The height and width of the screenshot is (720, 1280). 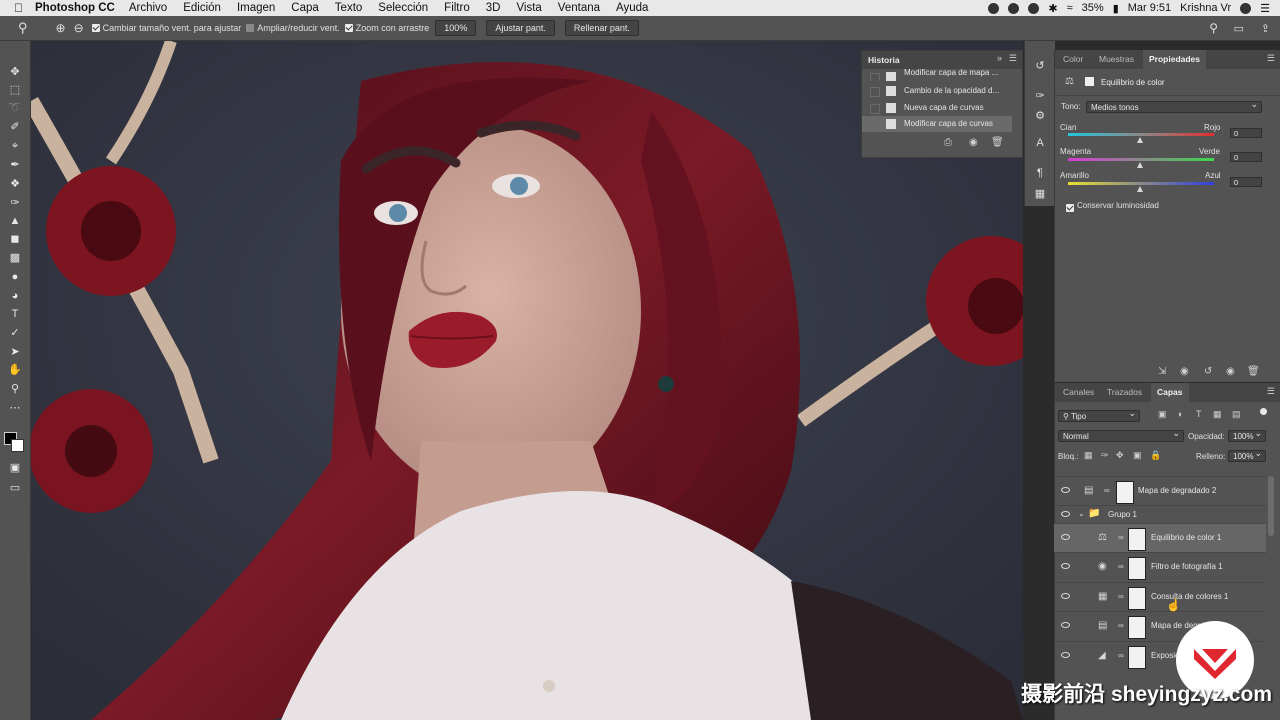 What do you see at coordinates (457, 8) in the screenshot?
I see `menu-filtro: Filtro` at bounding box center [457, 8].